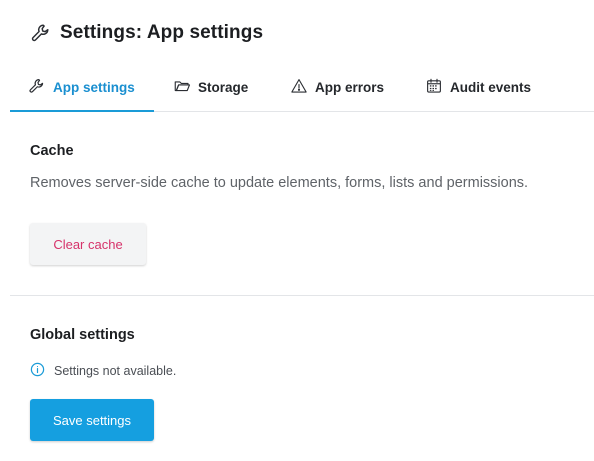  What do you see at coordinates (491, 87) in the screenshot?
I see `tab-label: Audit events` at bounding box center [491, 87].